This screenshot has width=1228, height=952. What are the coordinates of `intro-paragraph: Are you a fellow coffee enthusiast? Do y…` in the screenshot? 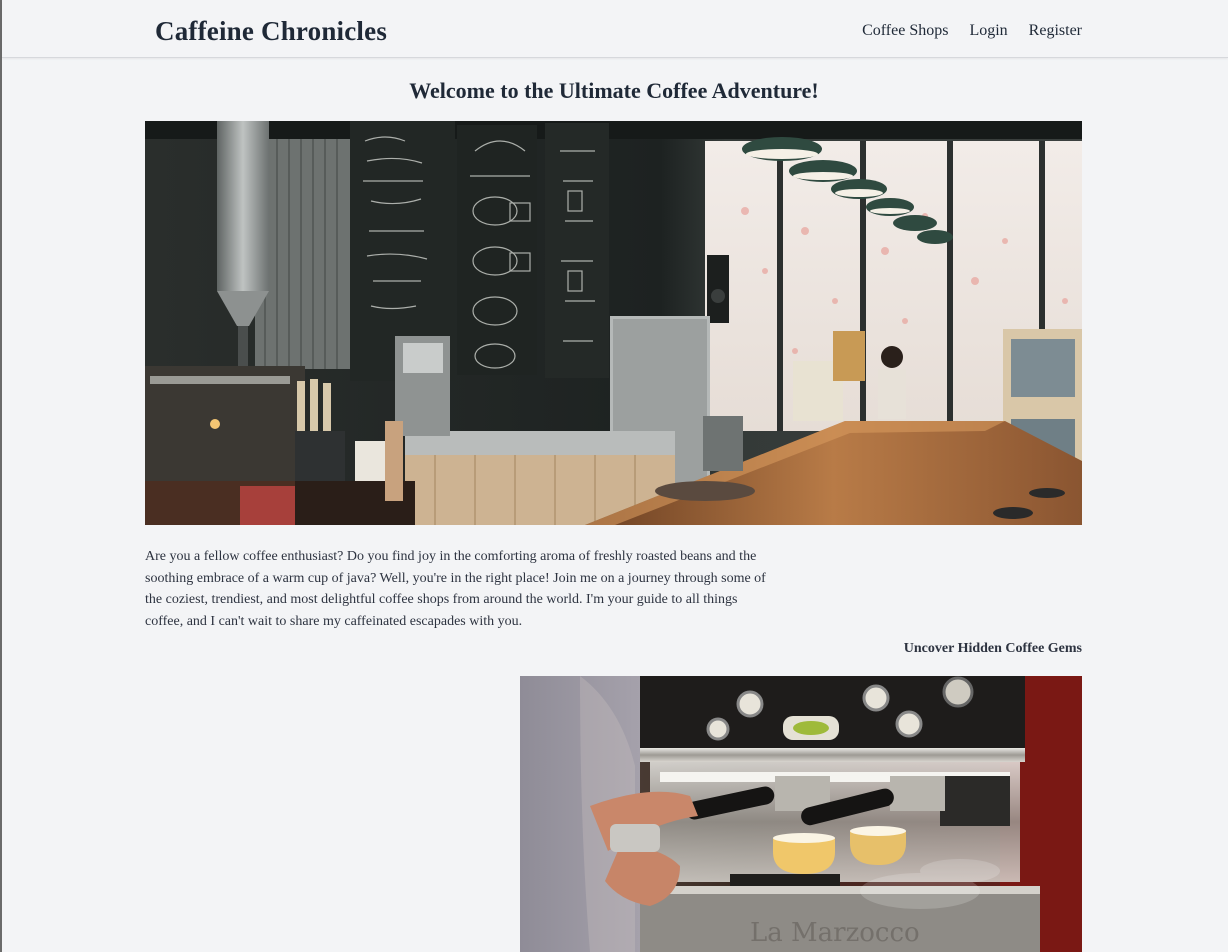 It's located at (455, 589).